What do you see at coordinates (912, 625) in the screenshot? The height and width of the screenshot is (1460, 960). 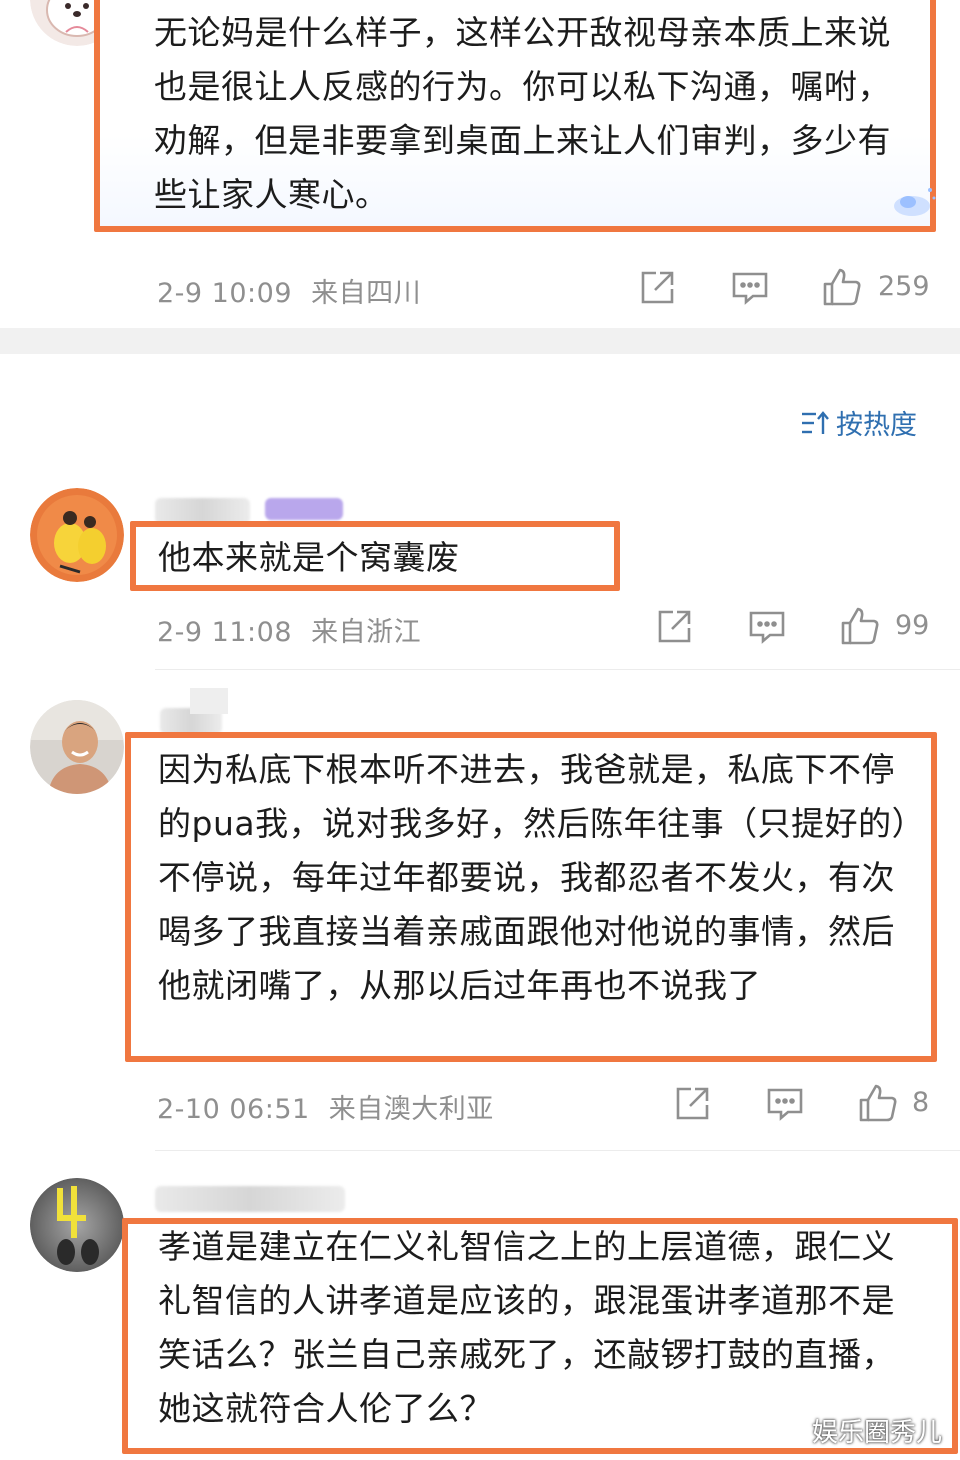 I see `like-count: 99` at bounding box center [912, 625].